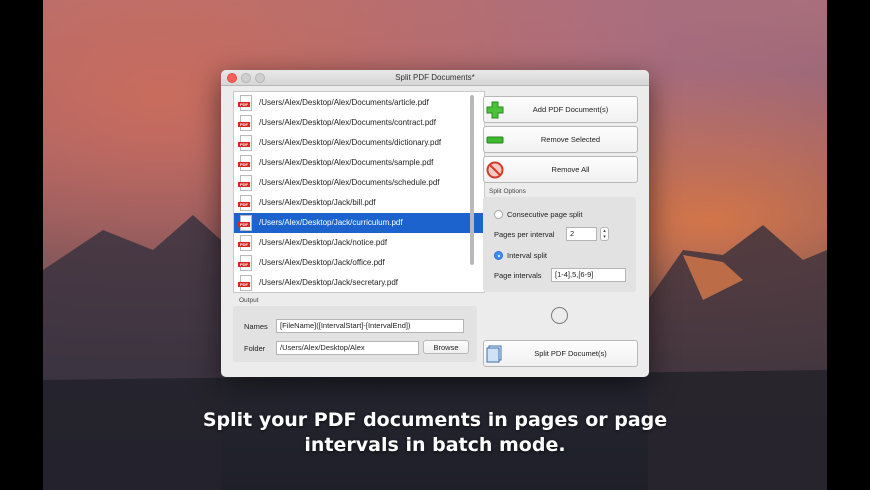 The width and height of the screenshot is (870, 490). I want to click on split-button: Split PDF Documet(s), so click(560, 353).